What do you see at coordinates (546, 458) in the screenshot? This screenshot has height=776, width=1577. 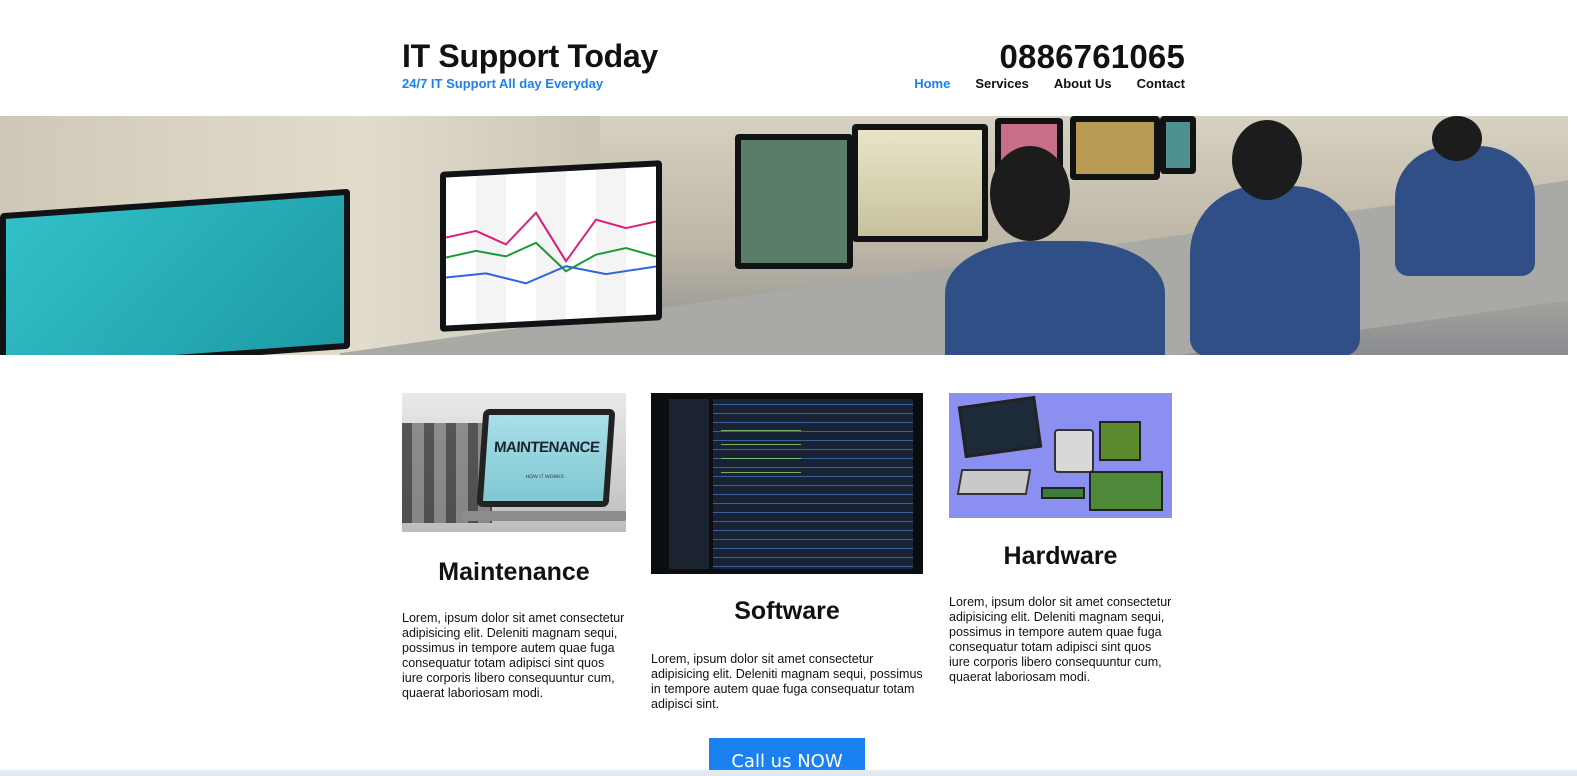 I see `maintenance-laptop-screen: MAINTENANCE HOW IT WORKS` at bounding box center [546, 458].